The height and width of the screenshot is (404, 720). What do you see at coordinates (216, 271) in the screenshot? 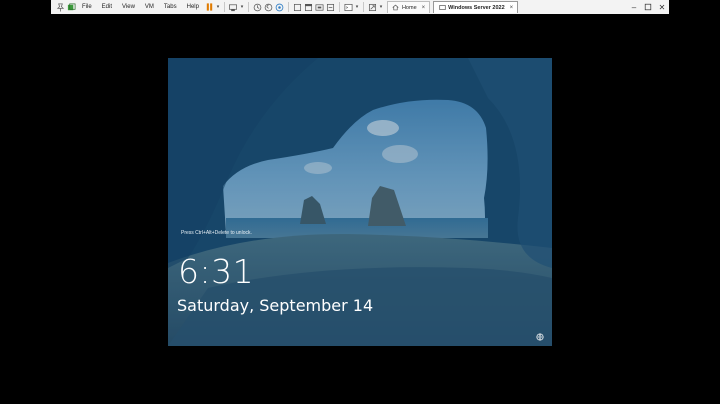
I see `lockscreen-time: 6:31` at bounding box center [216, 271].